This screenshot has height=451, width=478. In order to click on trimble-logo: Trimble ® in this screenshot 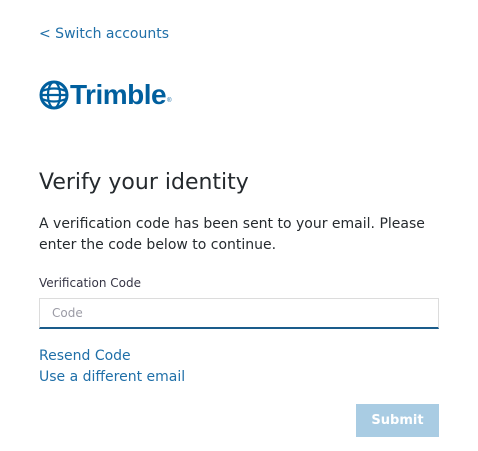, I will do `click(105, 95)`.